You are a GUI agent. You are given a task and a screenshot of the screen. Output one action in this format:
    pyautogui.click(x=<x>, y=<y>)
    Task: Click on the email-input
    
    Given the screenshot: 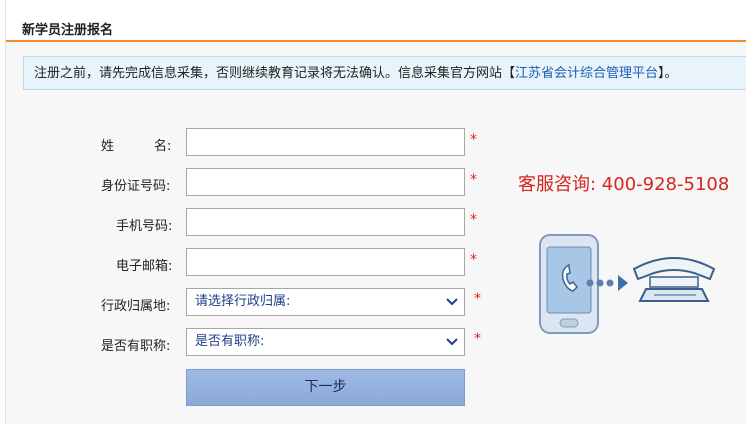 What is the action you would take?
    pyautogui.click(x=325, y=262)
    